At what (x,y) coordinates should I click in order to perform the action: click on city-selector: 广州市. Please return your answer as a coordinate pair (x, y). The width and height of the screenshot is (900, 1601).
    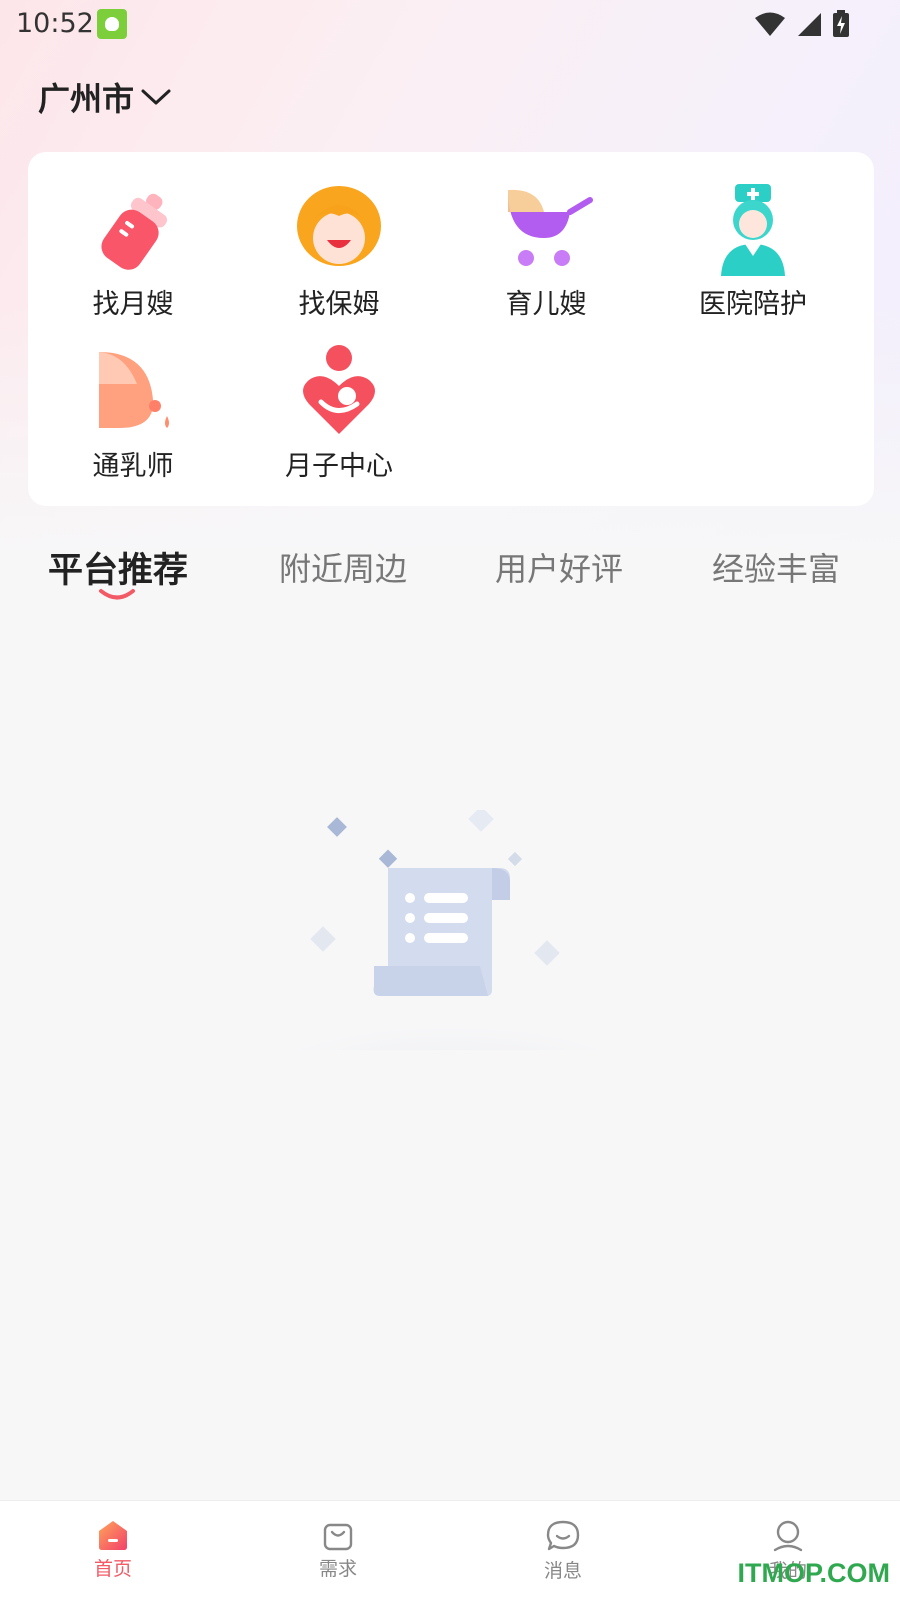
    Looking at the image, I should click on (105, 97).